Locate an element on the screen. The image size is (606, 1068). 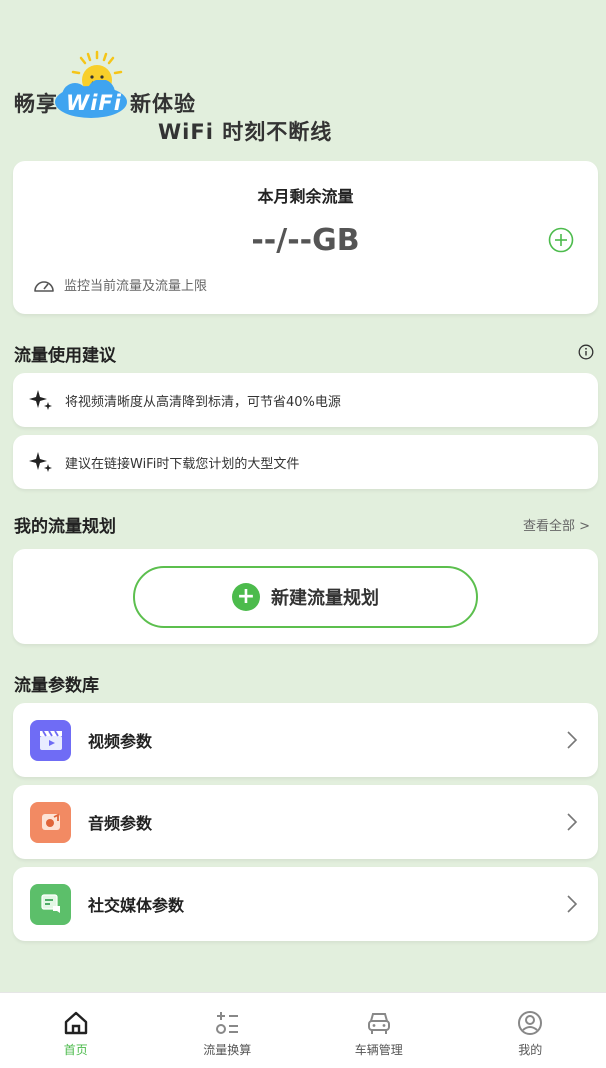
hero-banner: 畅享 WiFi 新体验 WiFi 时刻不断线 is located at coordinates (303, 75).